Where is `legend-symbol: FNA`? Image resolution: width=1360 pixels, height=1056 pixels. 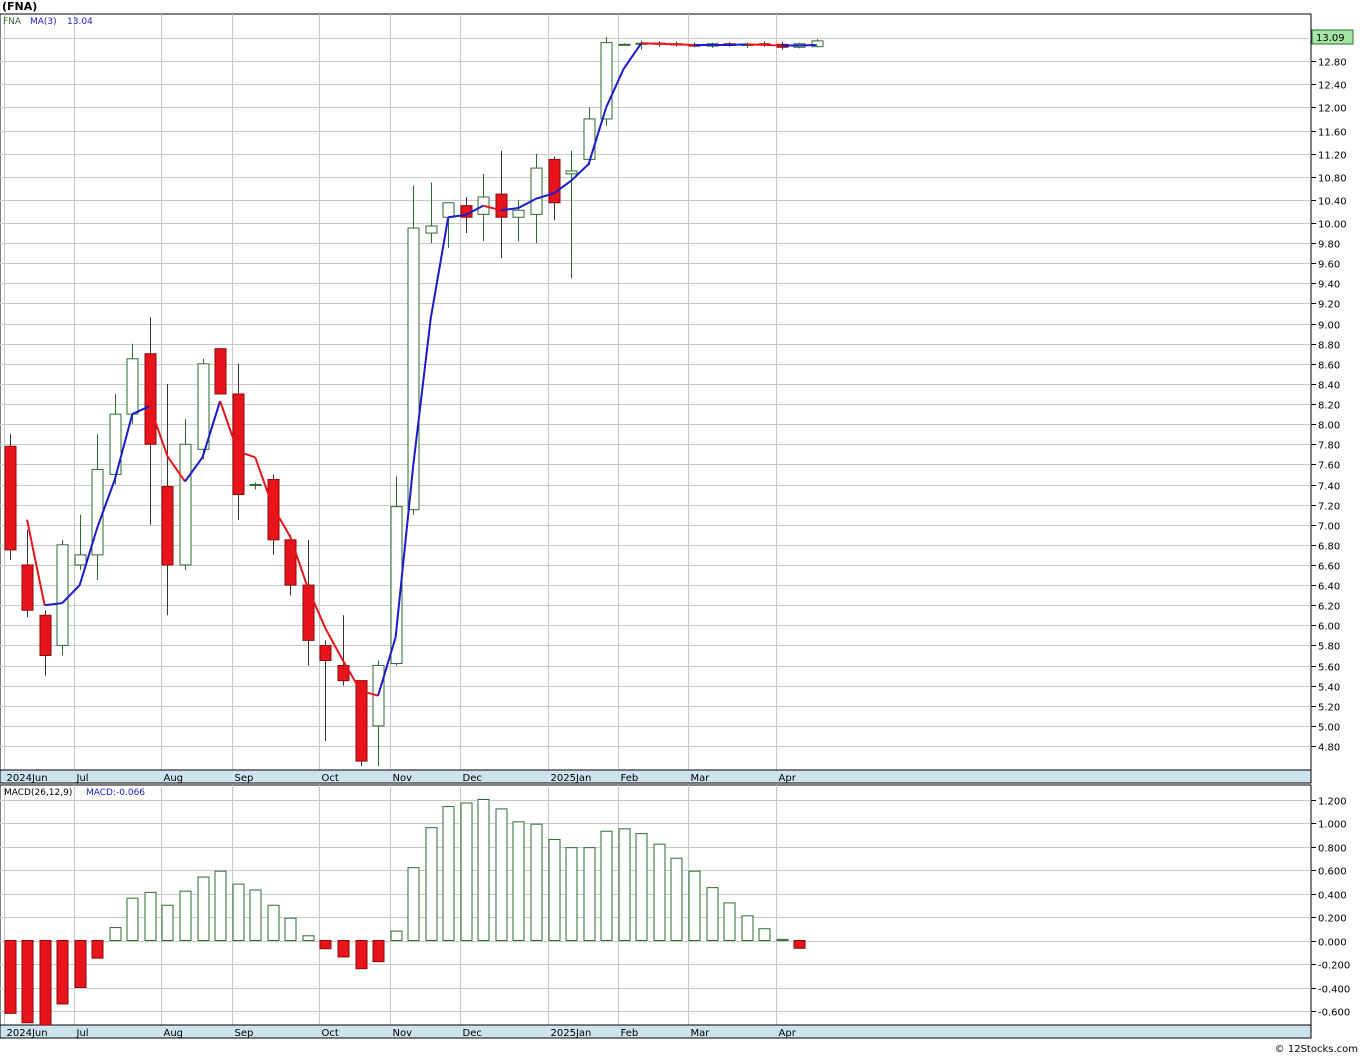 legend-symbol: FNA is located at coordinates (12, 22).